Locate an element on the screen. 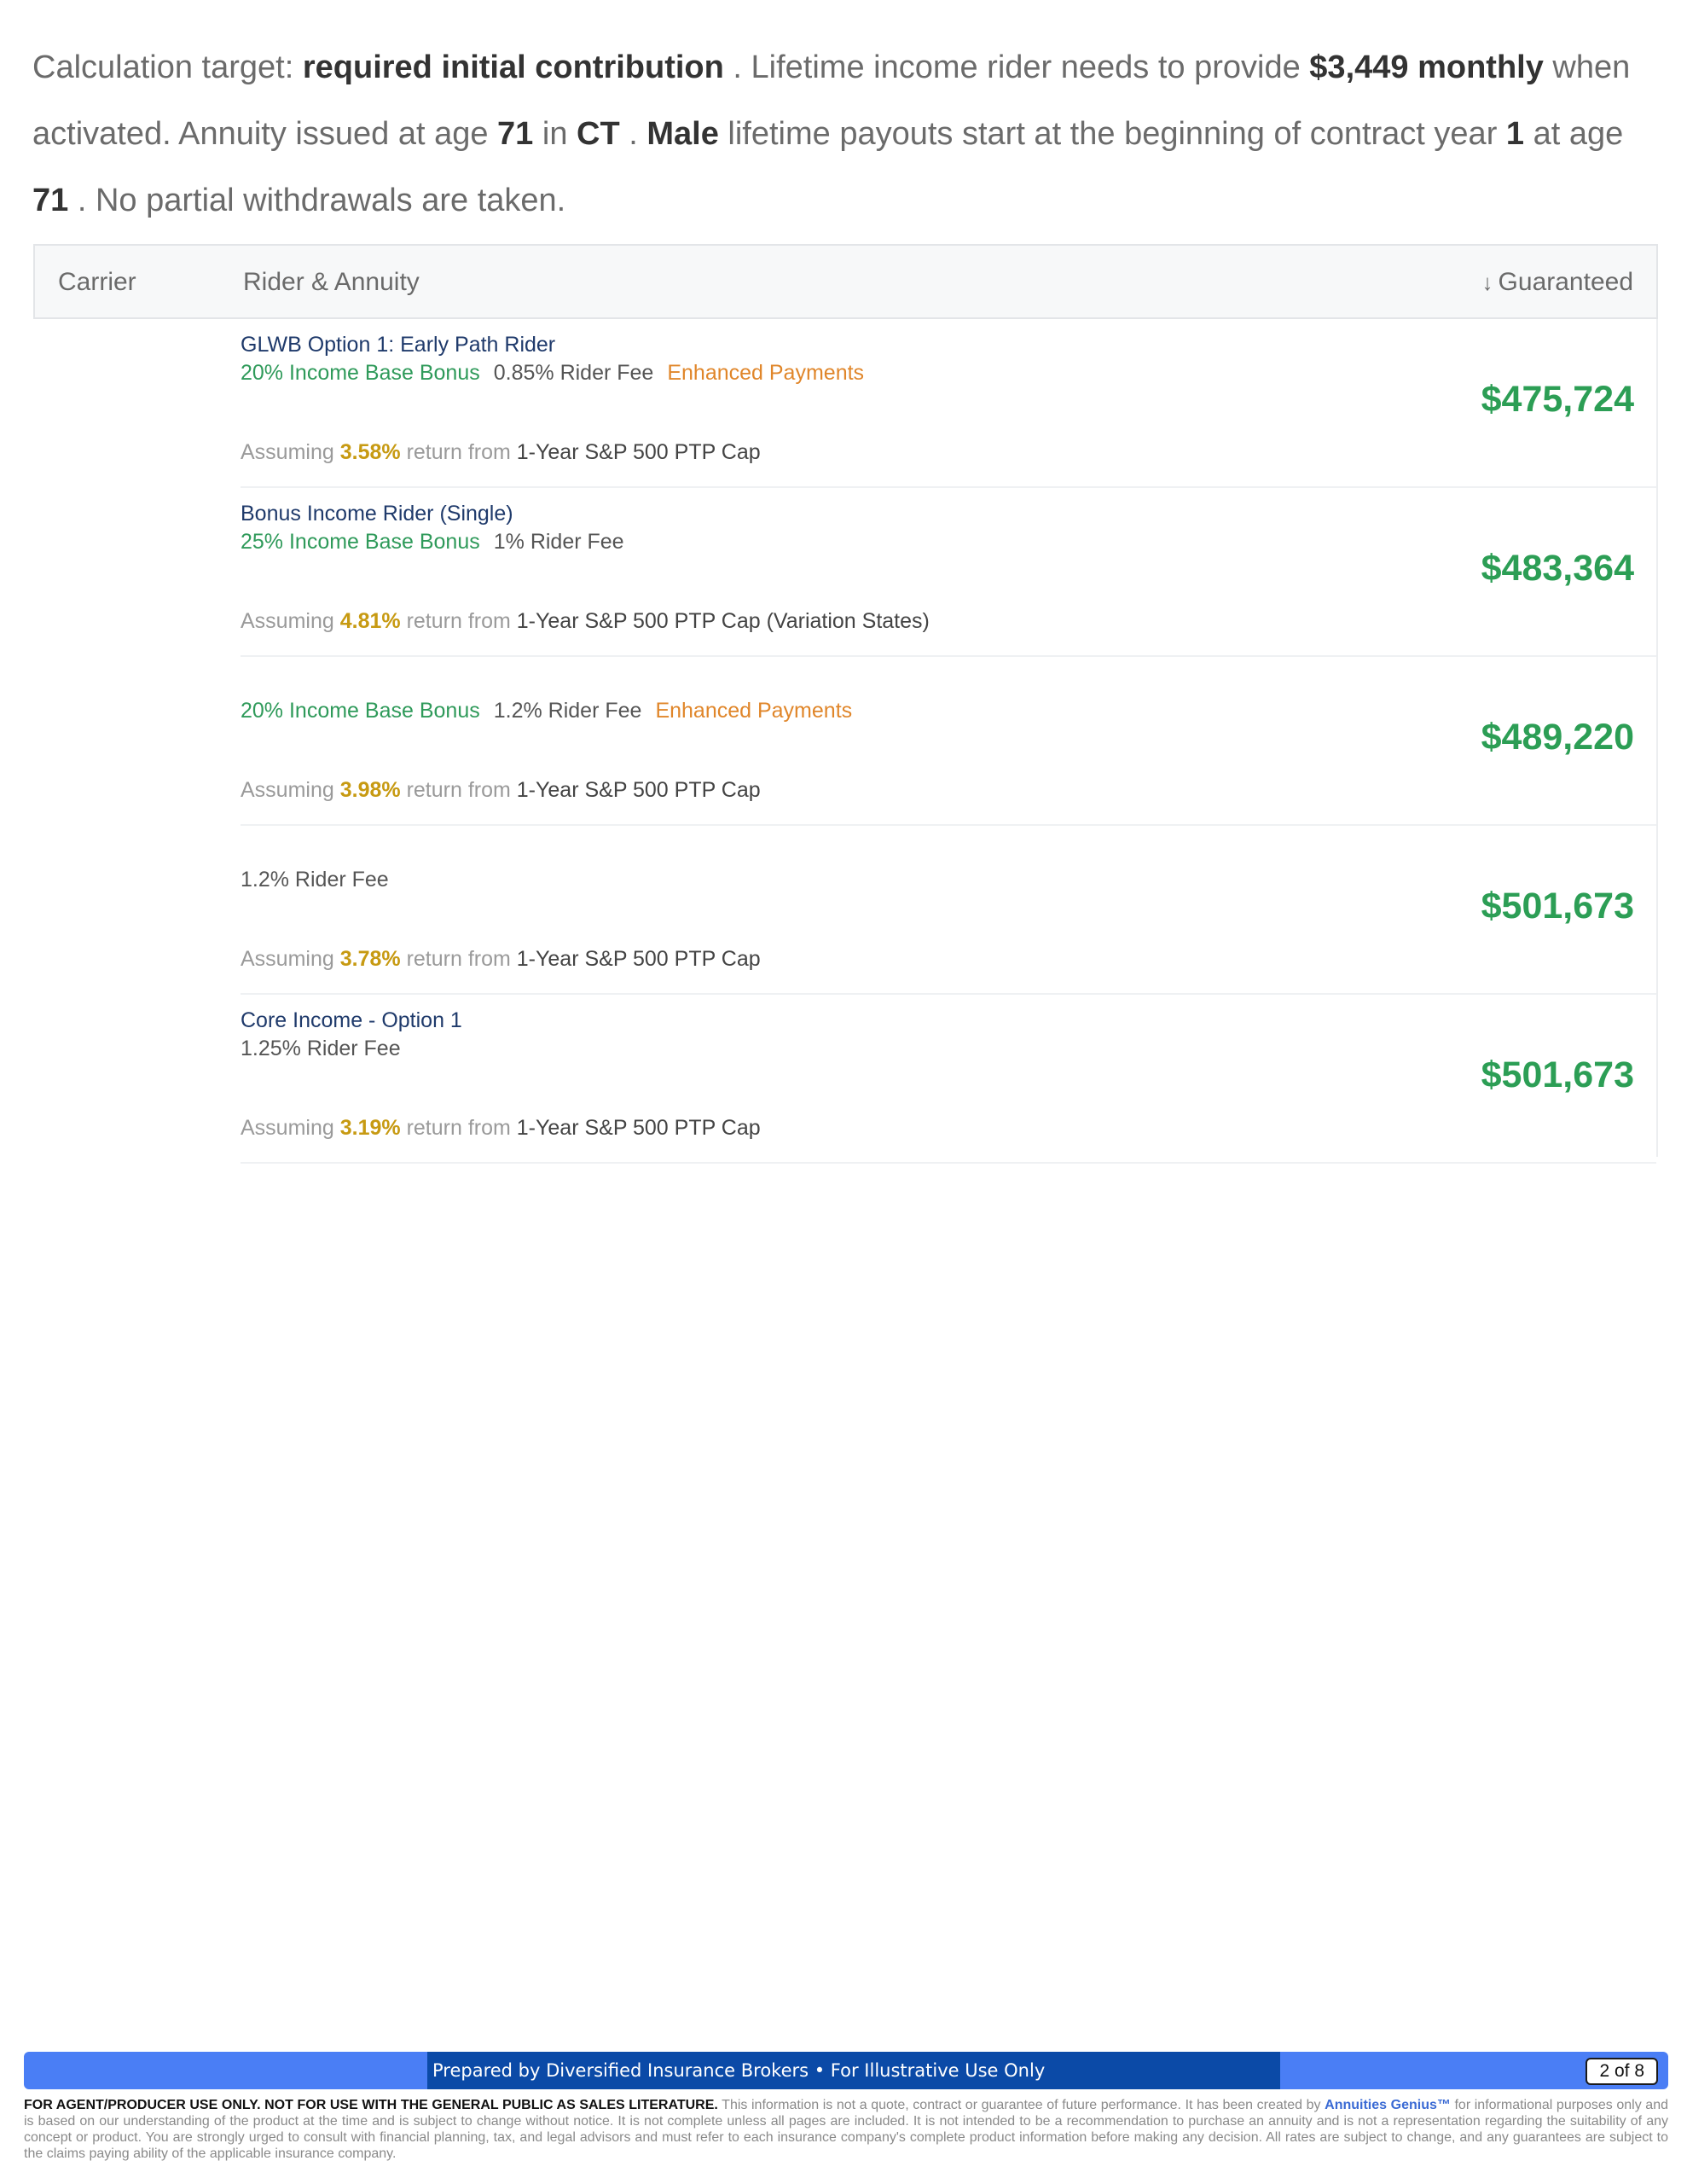 The width and height of the screenshot is (1687, 2184). rider-tags: 1.25% Rider Fee is located at coordinates (328, 1049).